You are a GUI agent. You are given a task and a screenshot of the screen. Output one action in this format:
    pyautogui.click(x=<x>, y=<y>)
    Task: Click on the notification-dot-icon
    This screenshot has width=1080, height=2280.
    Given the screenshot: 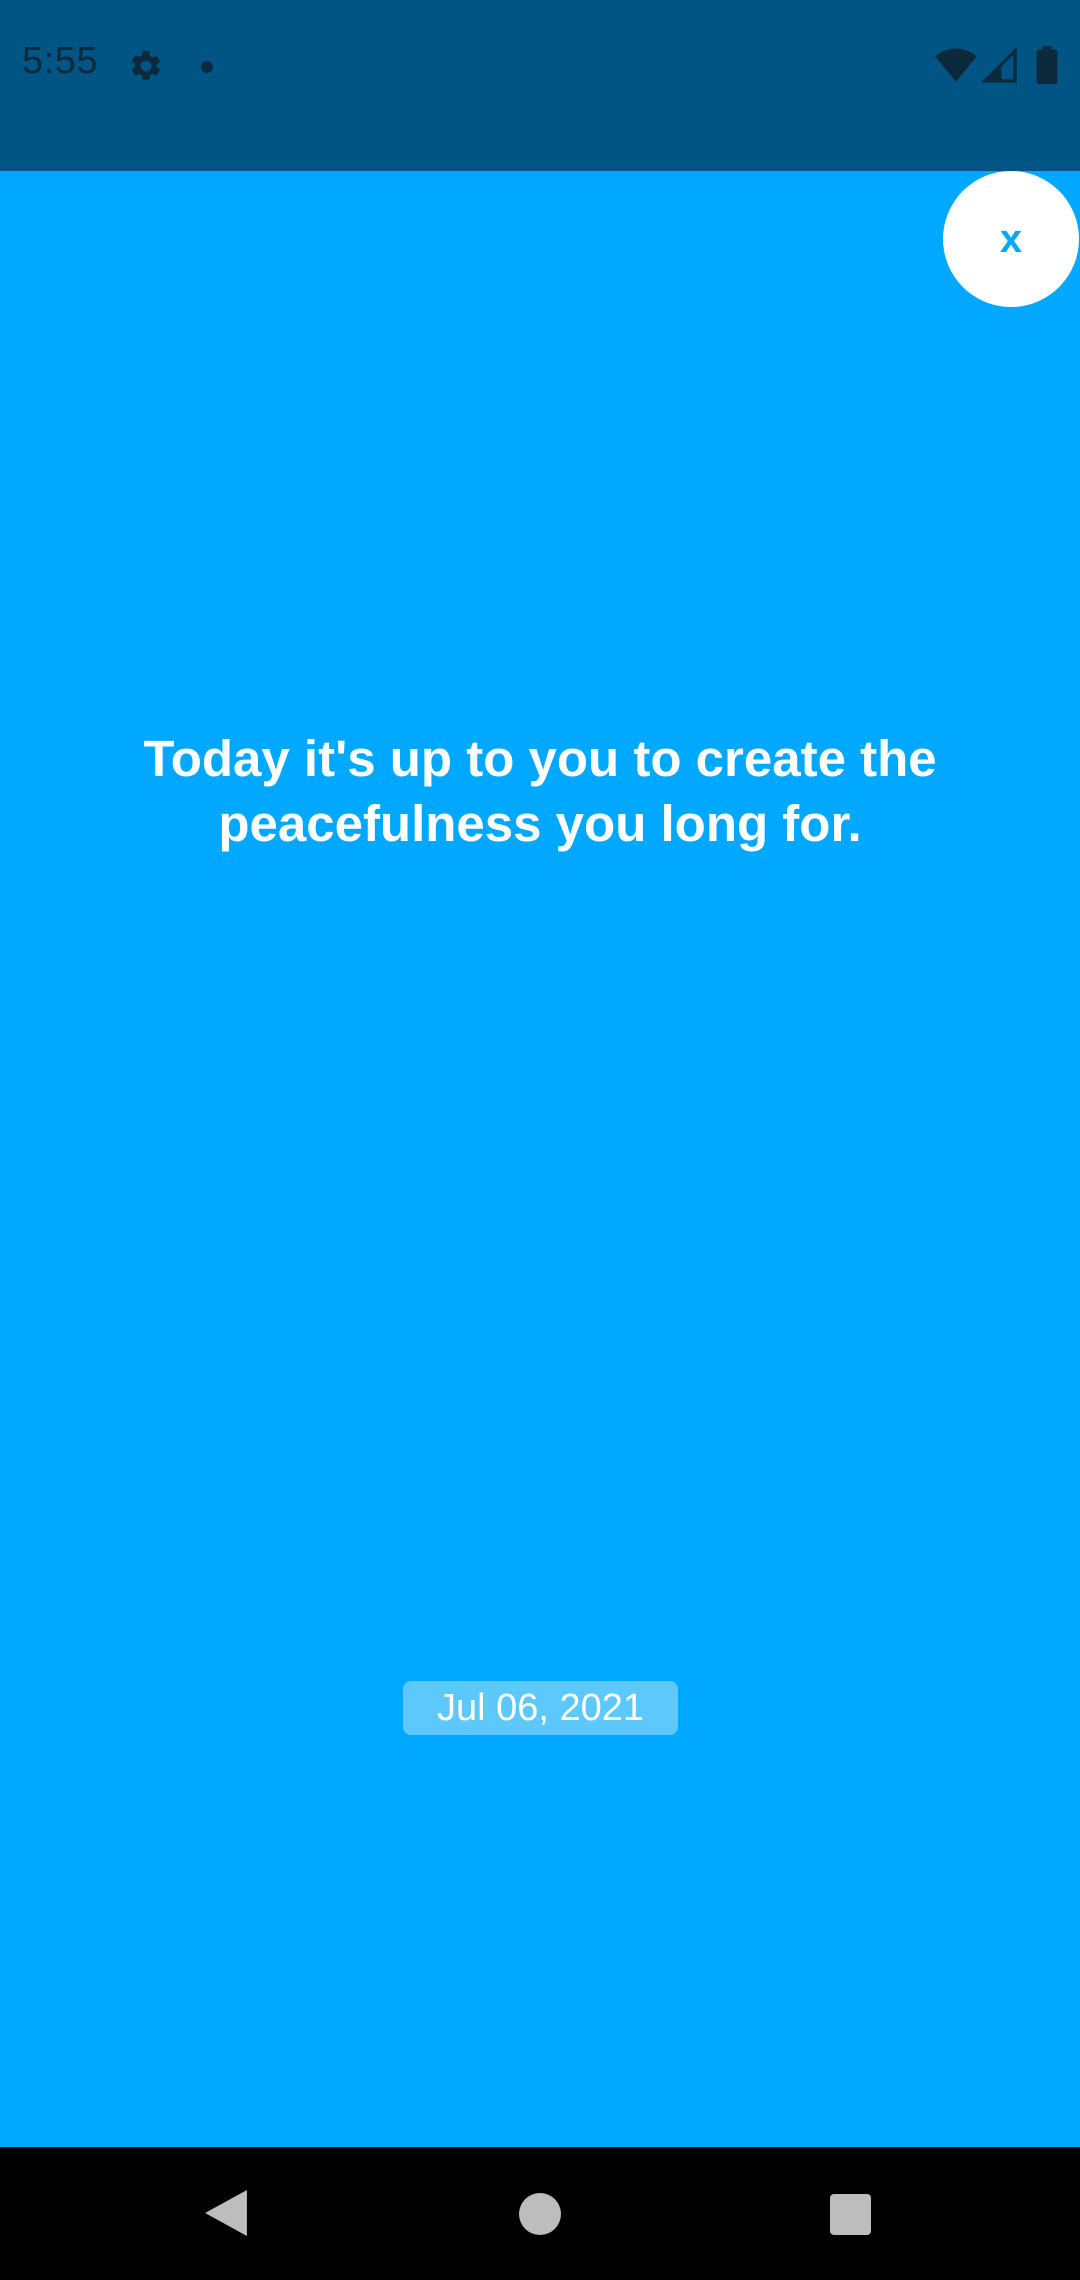 What is the action you would take?
    pyautogui.click(x=207, y=67)
    